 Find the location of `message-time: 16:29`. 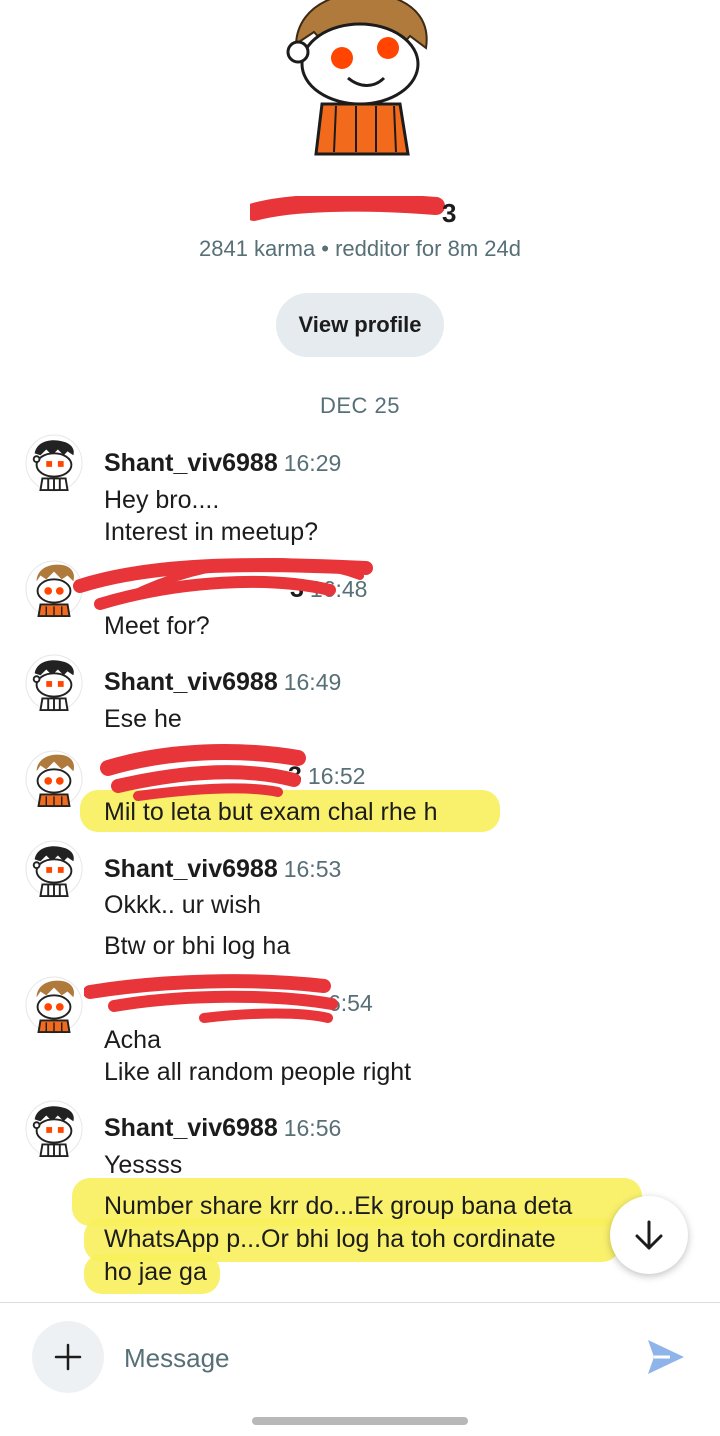

message-time: 16:29 is located at coordinates (312, 463).